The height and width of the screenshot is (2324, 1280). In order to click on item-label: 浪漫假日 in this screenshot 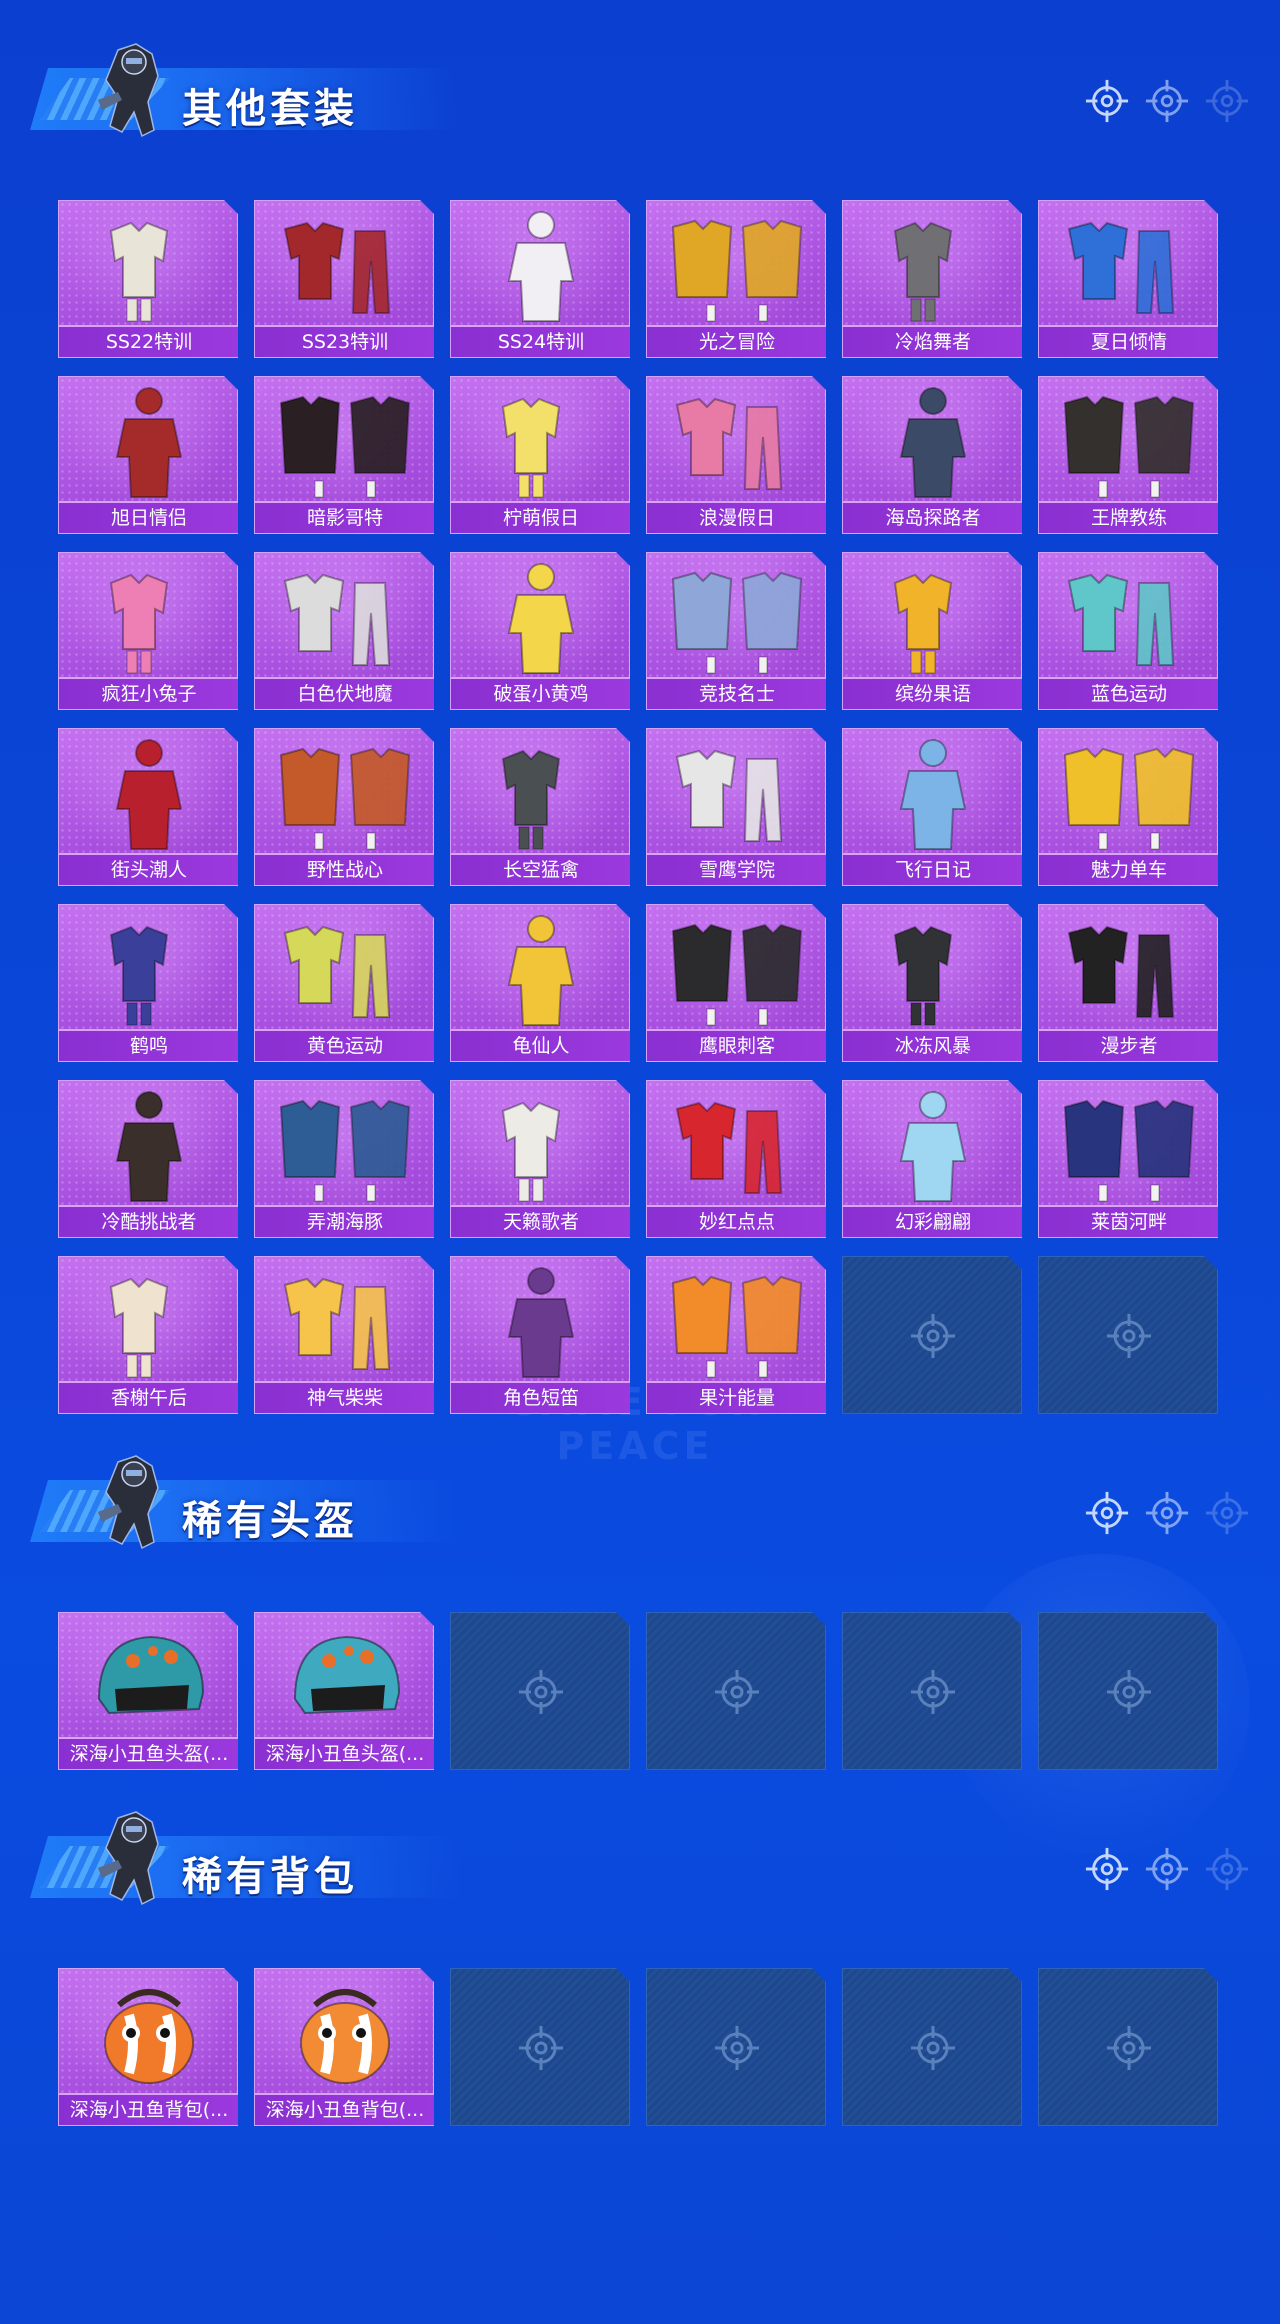, I will do `click(736, 518)`.